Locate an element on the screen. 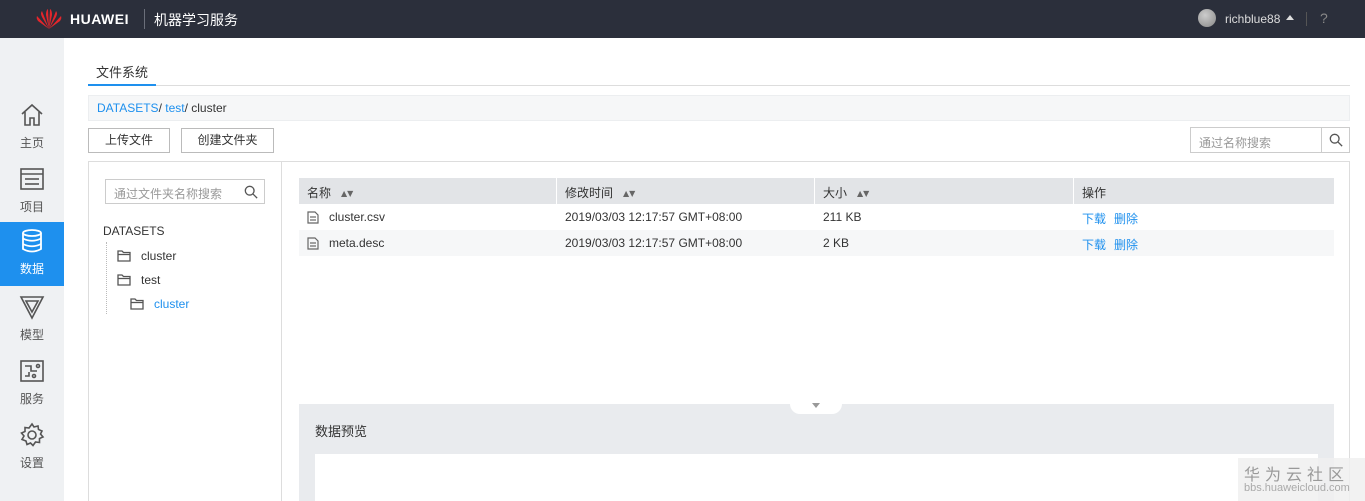  folder-search-input: 通过文件夹名称搜索 is located at coordinates (185, 191).